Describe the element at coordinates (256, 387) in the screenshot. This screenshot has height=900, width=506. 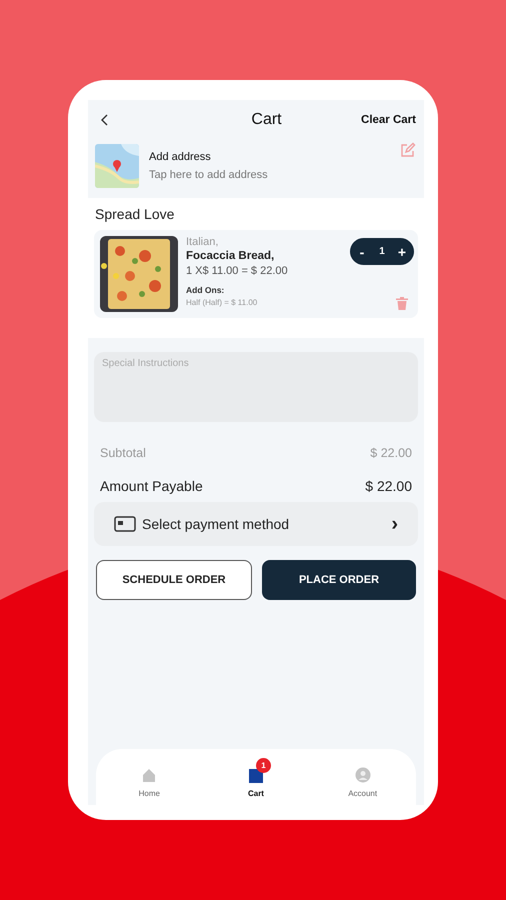
I see `special-instructions-field: Special Instructions` at that location.